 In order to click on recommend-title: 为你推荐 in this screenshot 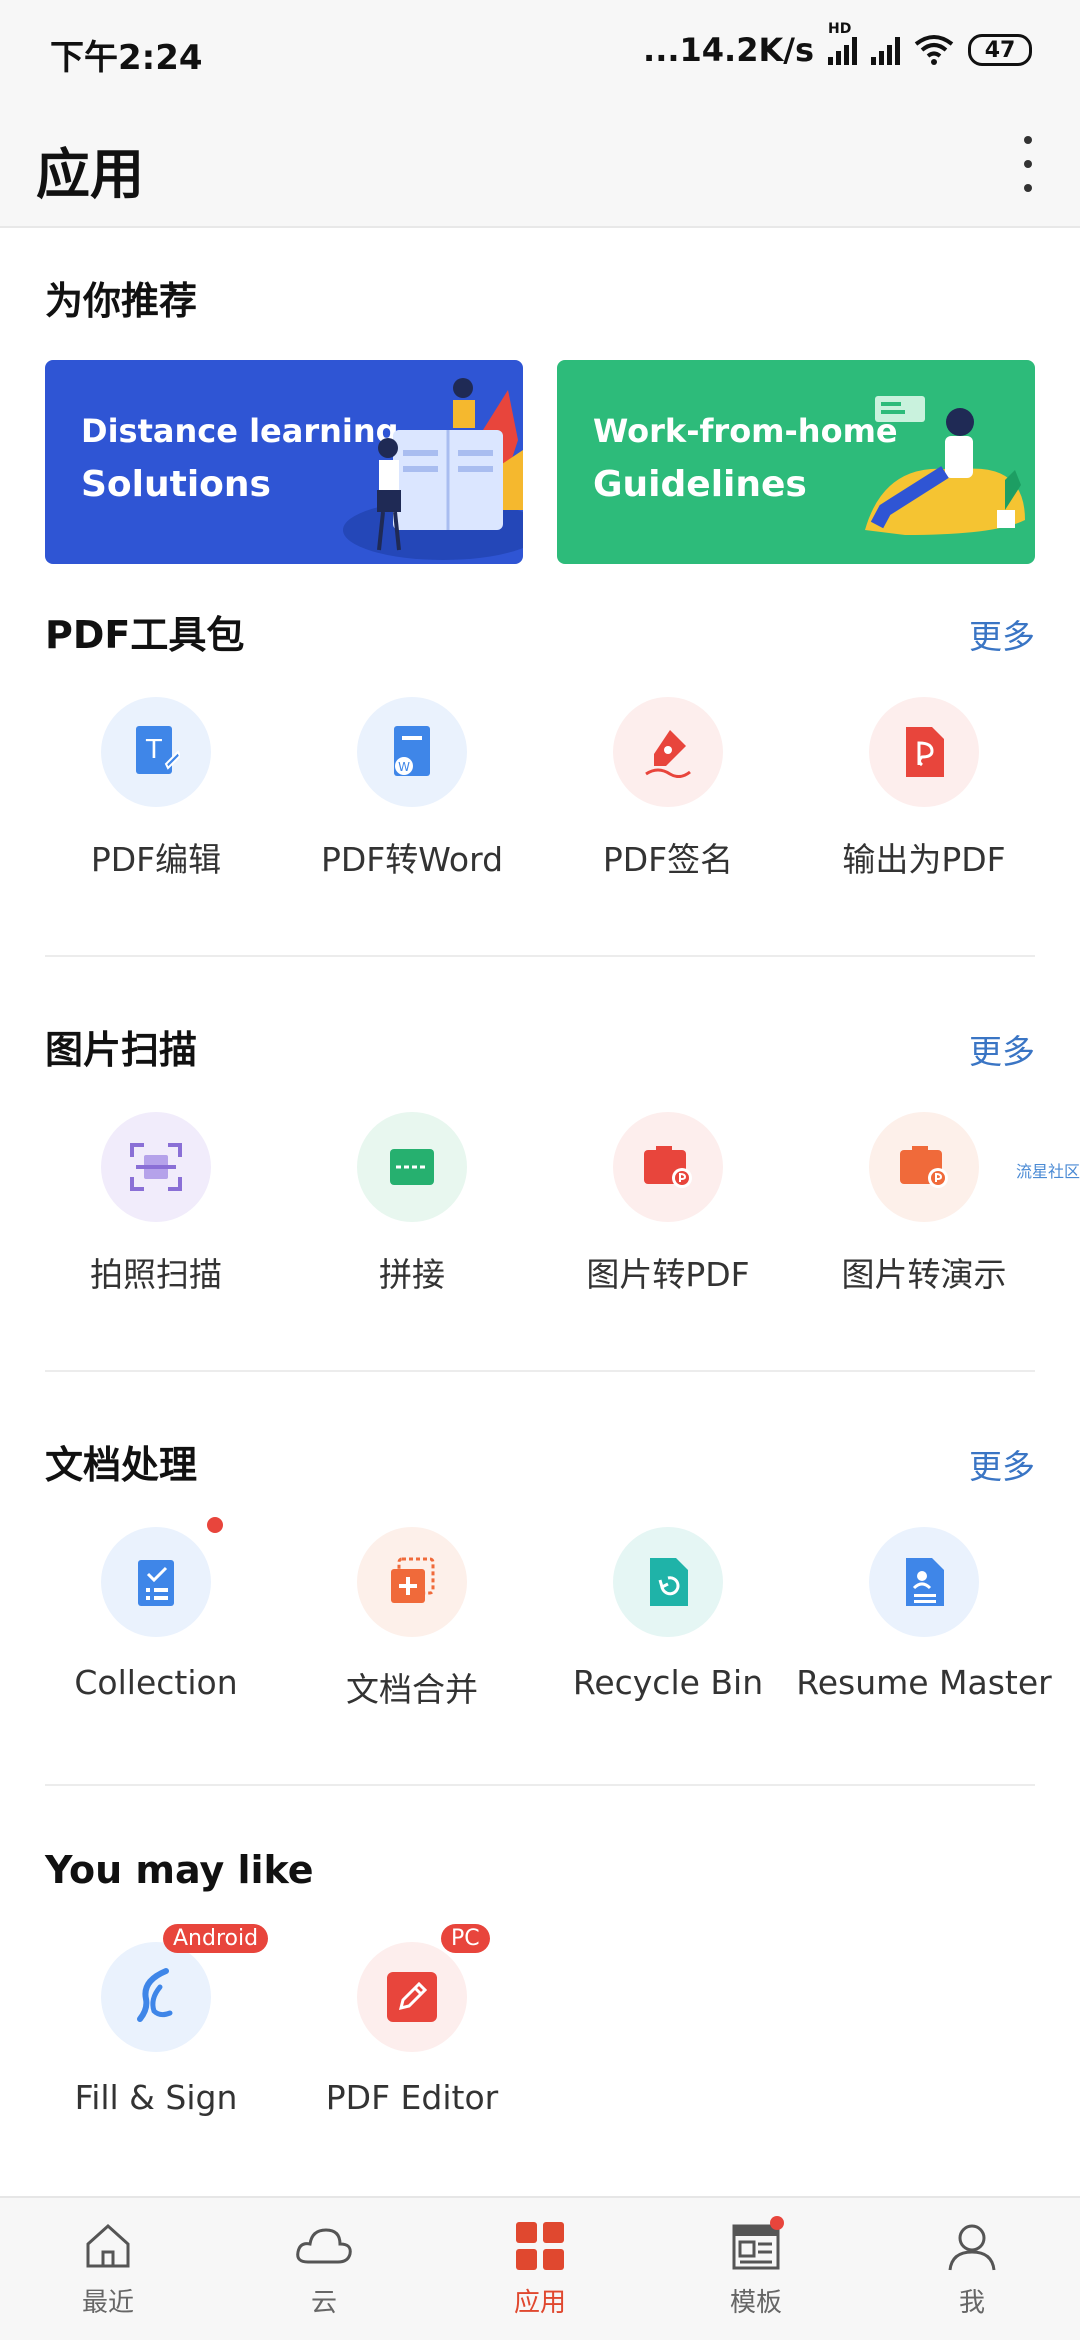, I will do `click(121, 301)`.